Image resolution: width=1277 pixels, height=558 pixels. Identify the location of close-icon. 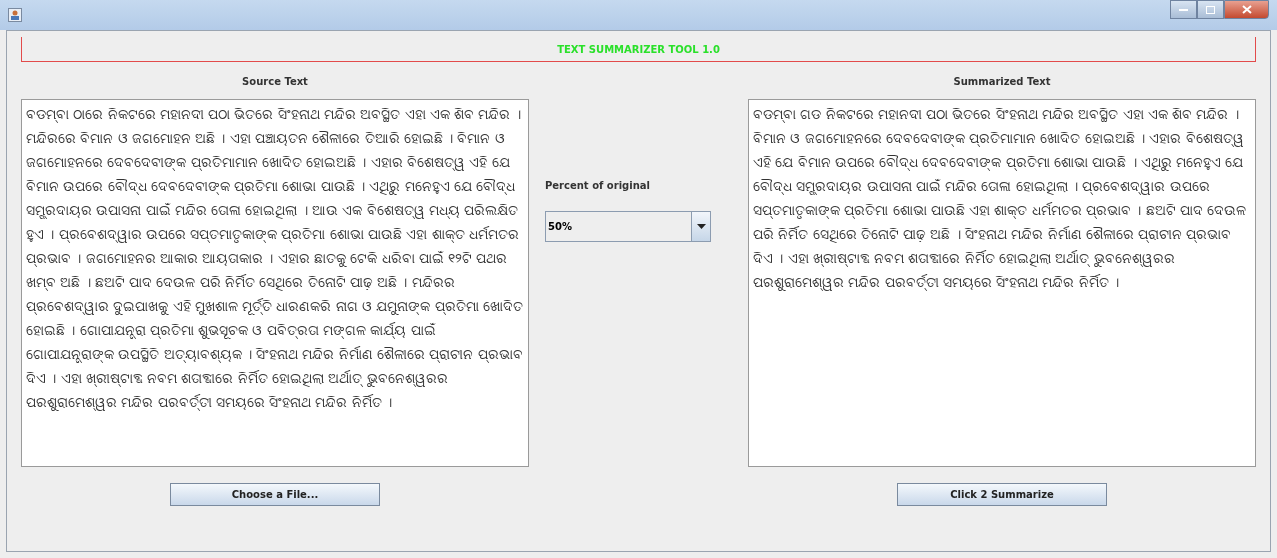
(1246, 9).